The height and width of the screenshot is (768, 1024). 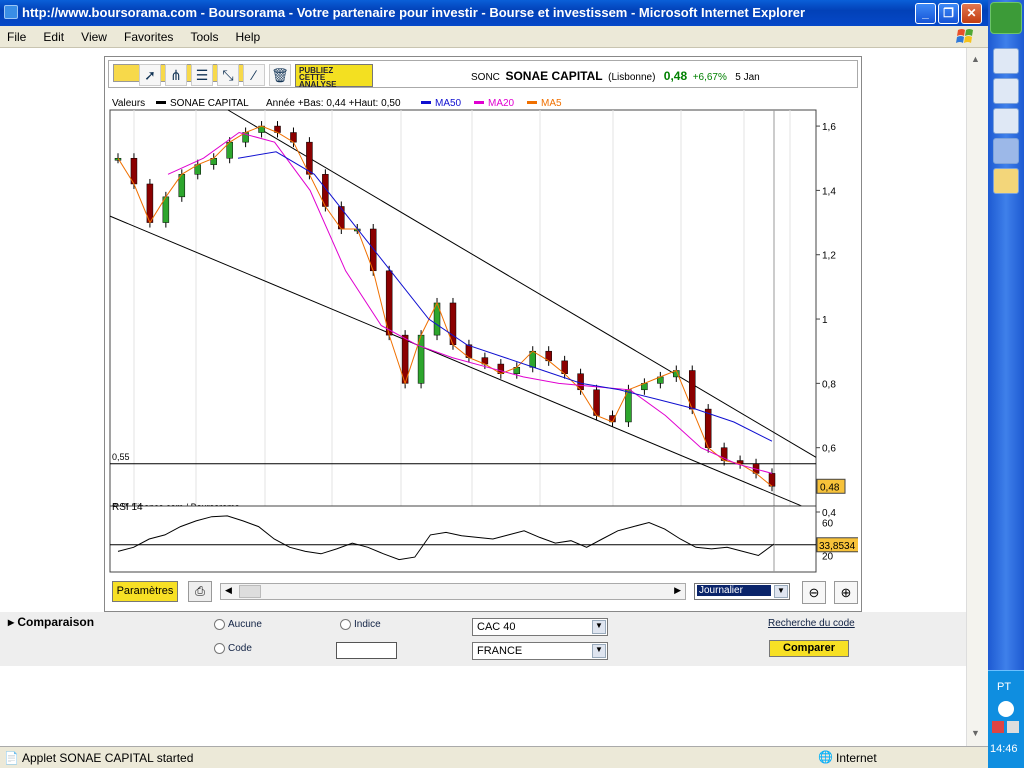 What do you see at coordinates (16, 37) in the screenshot?
I see `menu-file: File` at bounding box center [16, 37].